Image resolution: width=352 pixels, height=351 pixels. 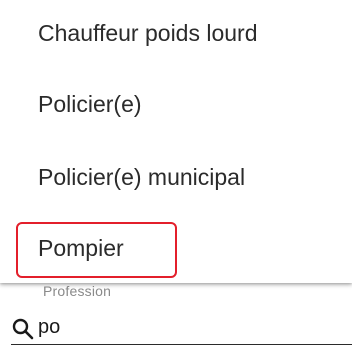 What do you see at coordinates (23, 329) in the screenshot?
I see `search-icon` at bounding box center [23, 329].